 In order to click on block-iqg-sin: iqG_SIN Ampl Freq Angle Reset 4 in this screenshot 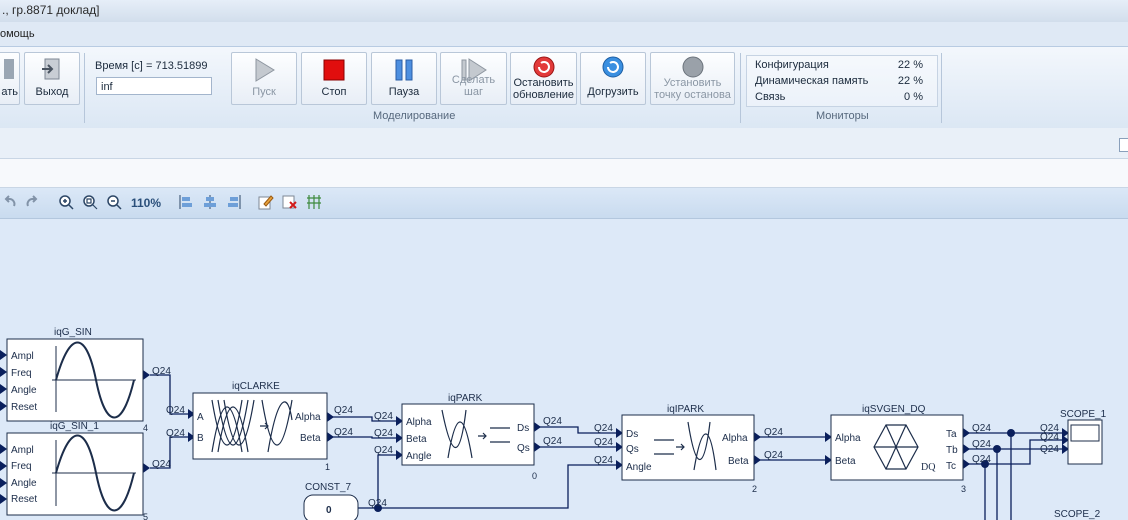, I will do `click(77, 380)`.